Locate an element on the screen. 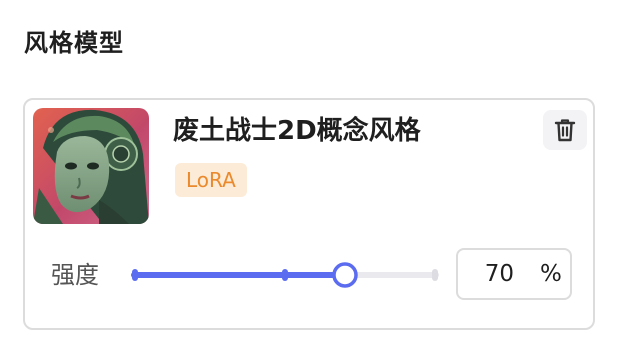 This screenshot has height=356, width=618. model-name: 废土战士2D概念风格 is located at coordinates (297, 131).